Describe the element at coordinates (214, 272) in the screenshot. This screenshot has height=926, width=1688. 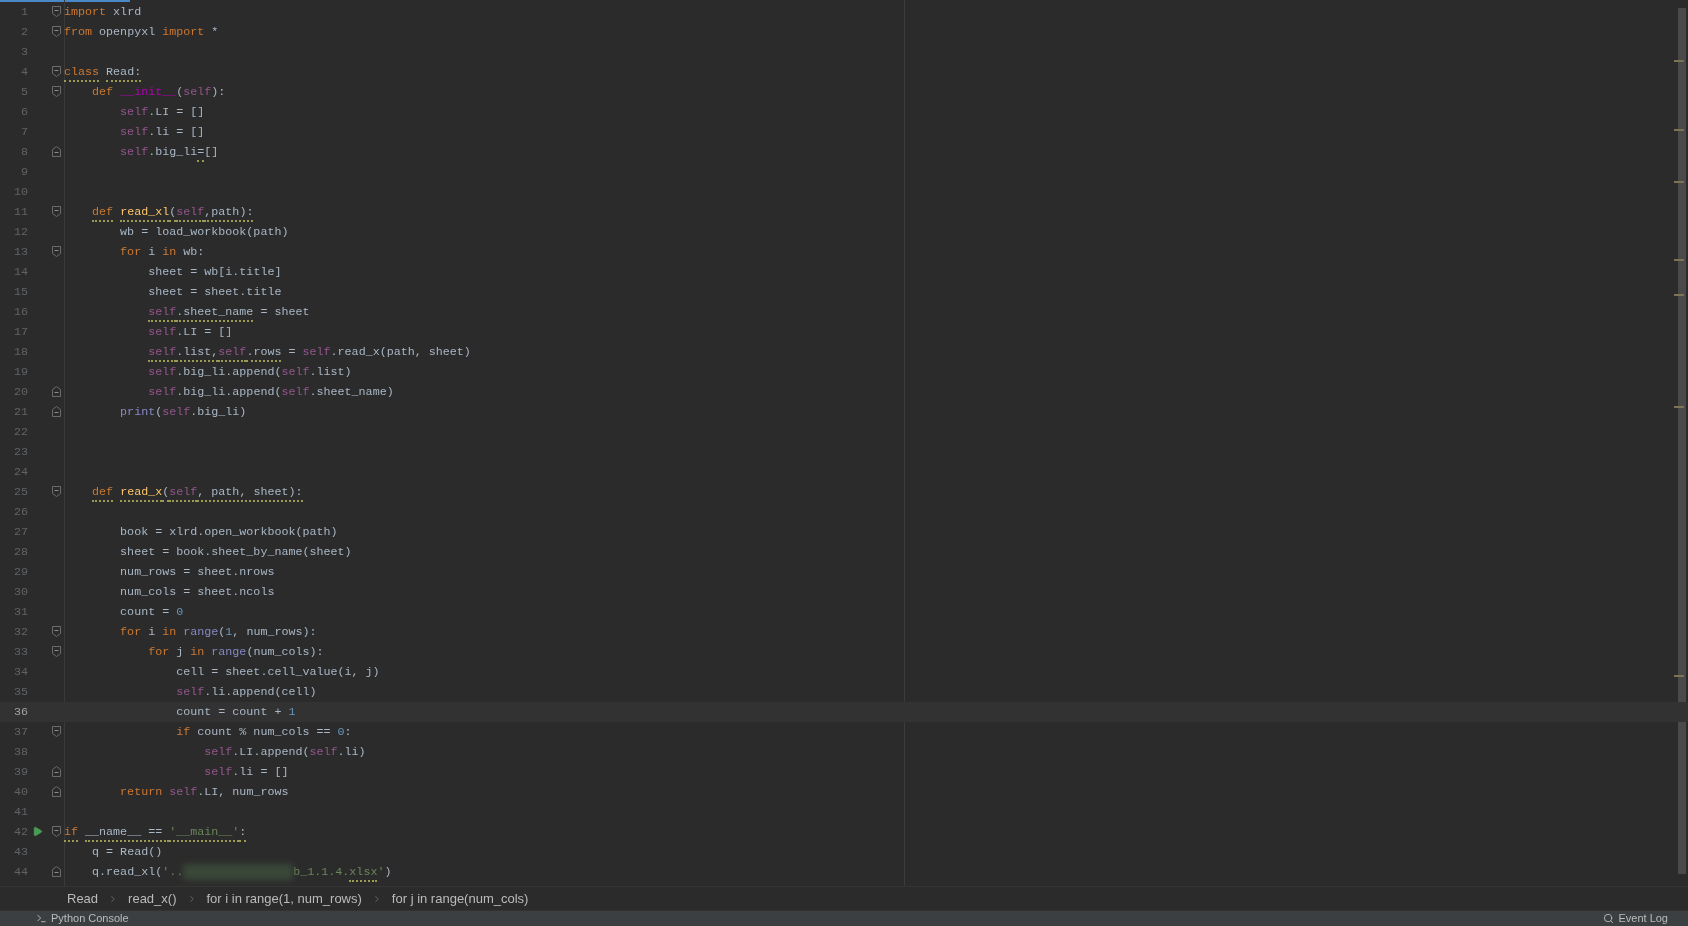
I see `code-line: sheet = wb[i.title]` at that location.